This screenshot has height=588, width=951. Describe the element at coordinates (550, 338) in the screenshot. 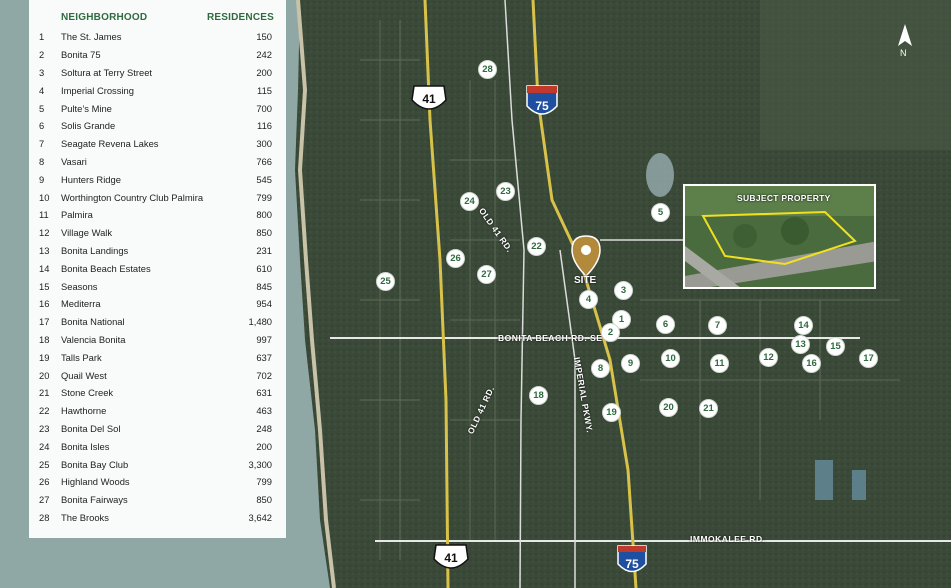

I see `road-label-bonita-beach: BONITA BEACH RD. SE` at that location.